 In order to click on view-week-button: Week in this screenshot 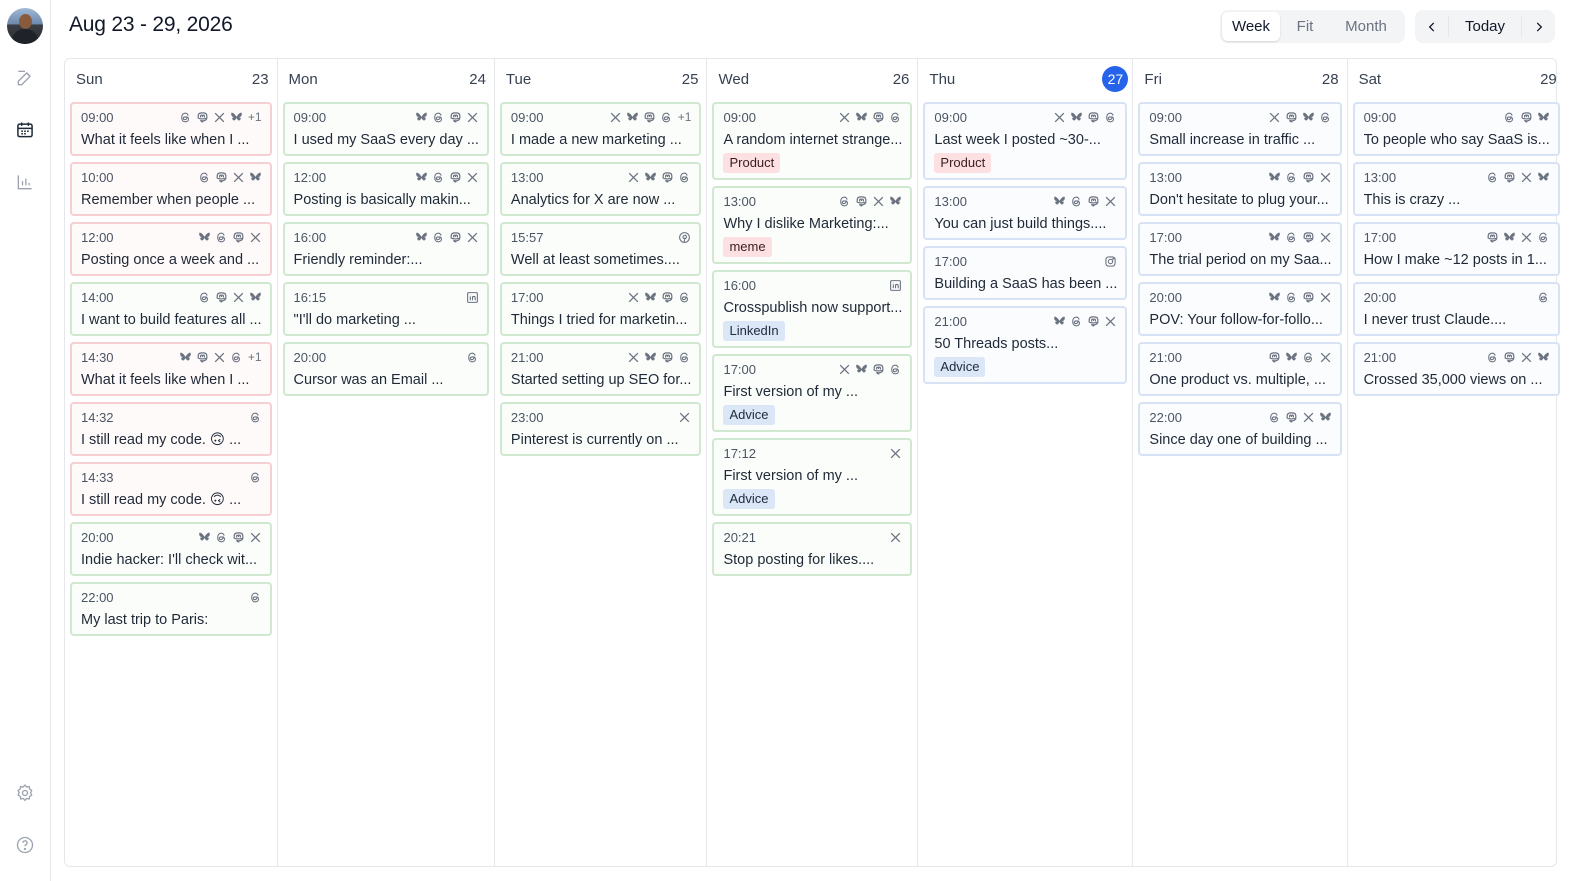, I will do `click(1251, 26)`.